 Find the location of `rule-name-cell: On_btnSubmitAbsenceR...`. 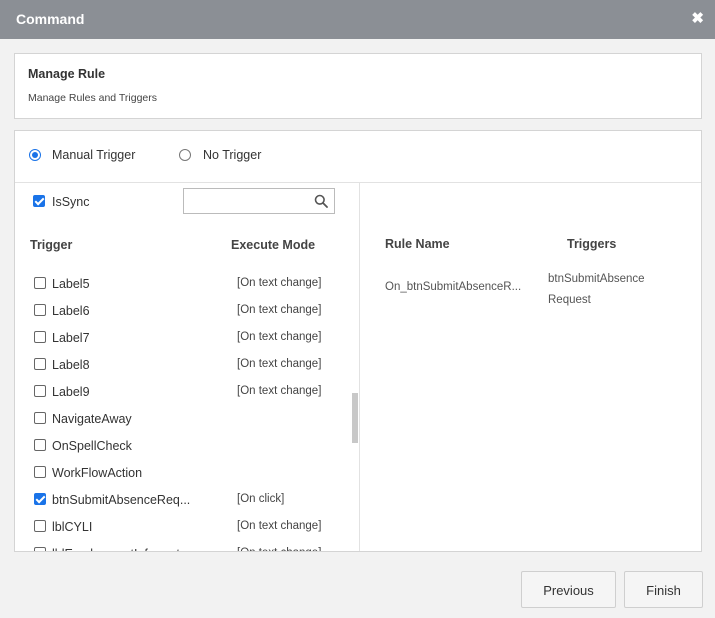

rule-name-cell: On_btnSubmitAbsenceR... is located at coordinates (453, 287).